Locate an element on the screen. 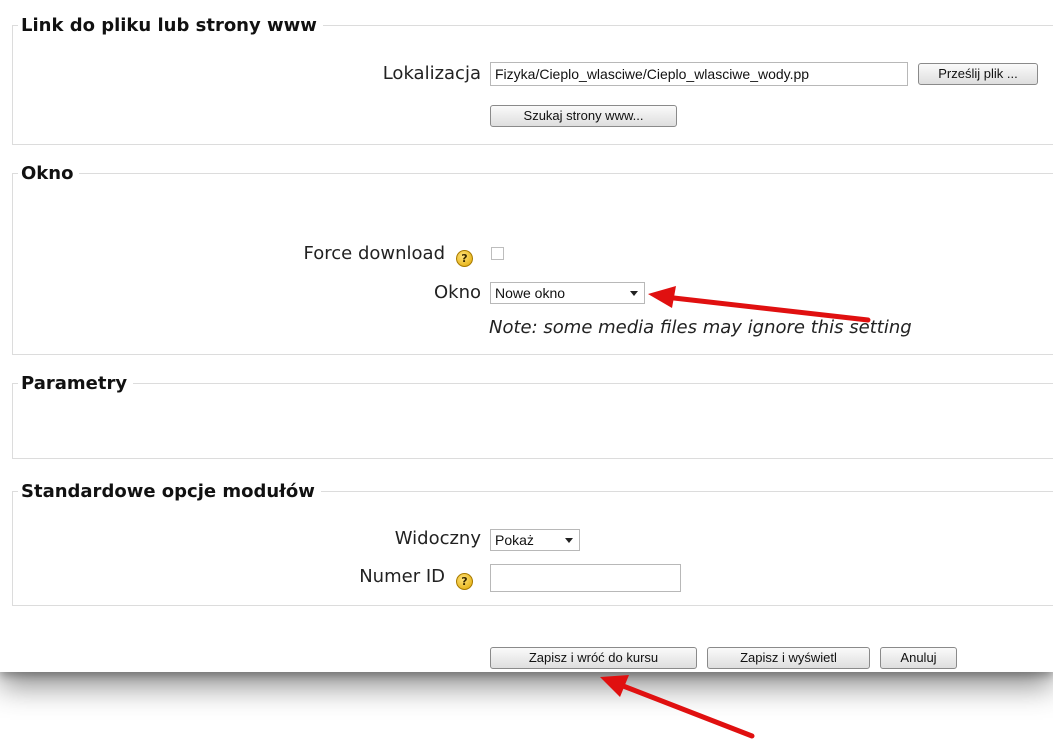  module-legend: Standardowe opcje modułów is located at coordinates (169, 492).